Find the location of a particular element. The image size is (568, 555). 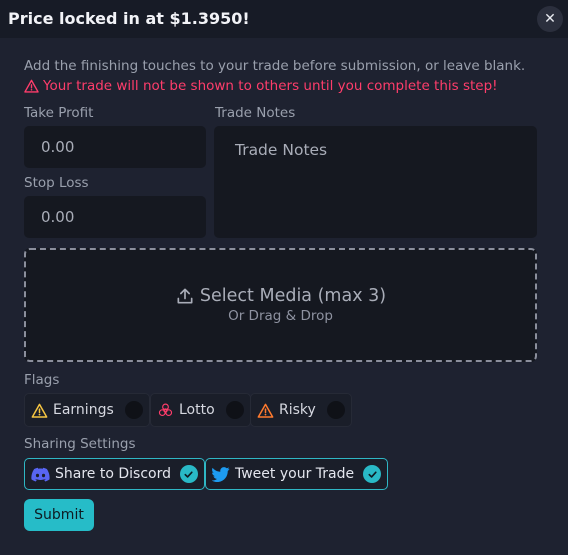

flag-risky-label: Risky is located at coordinates (297, 410).